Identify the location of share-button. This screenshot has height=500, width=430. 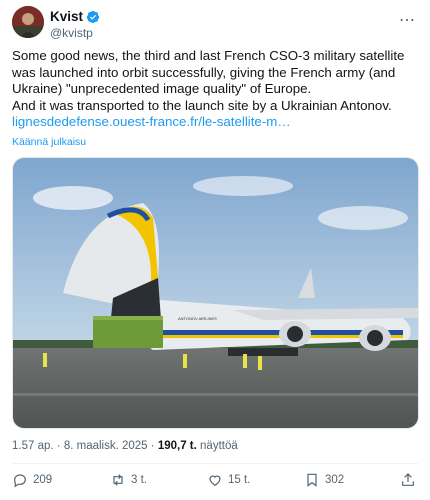
(408, 480).